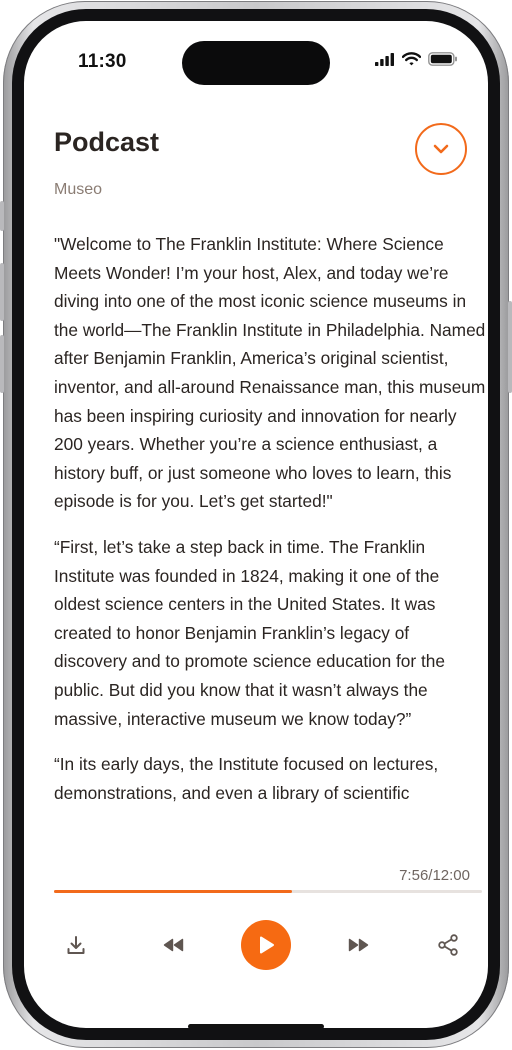 The width and height of the screenshot is (512, 1050). I want to click on share-button, so click(448, 945).